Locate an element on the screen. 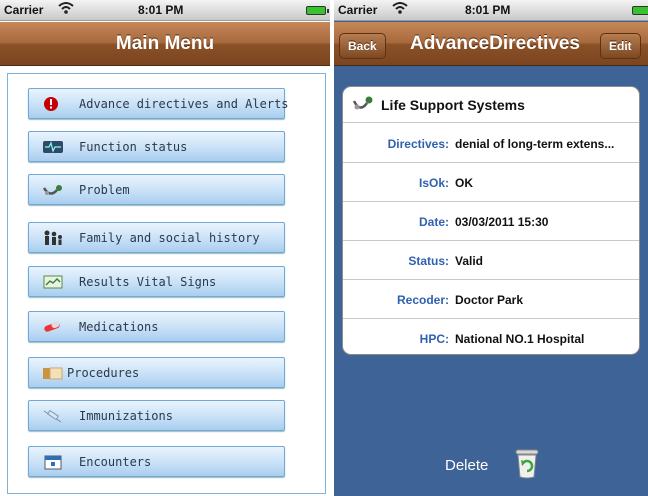  detail-row-isok: IsOk: OK is located at coordinates (491, 182).